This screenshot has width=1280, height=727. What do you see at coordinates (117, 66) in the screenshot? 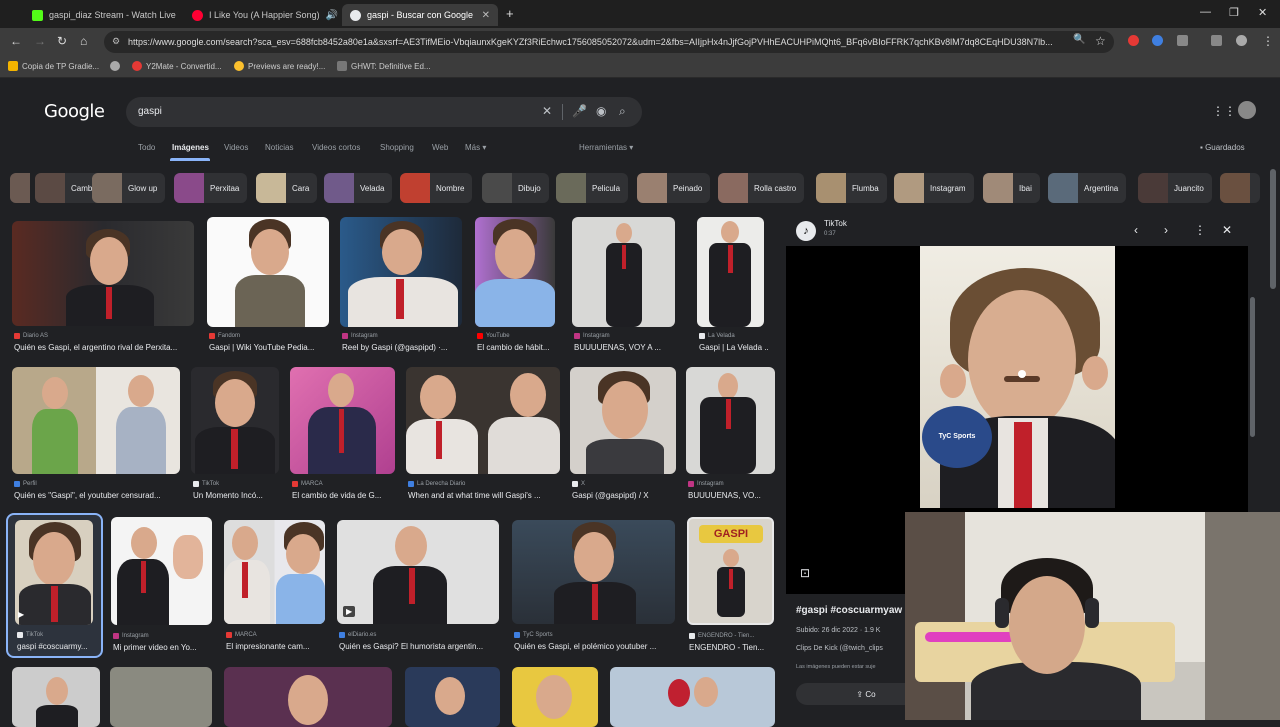
I see `bookmark-item` at bounding box center [117, 66].